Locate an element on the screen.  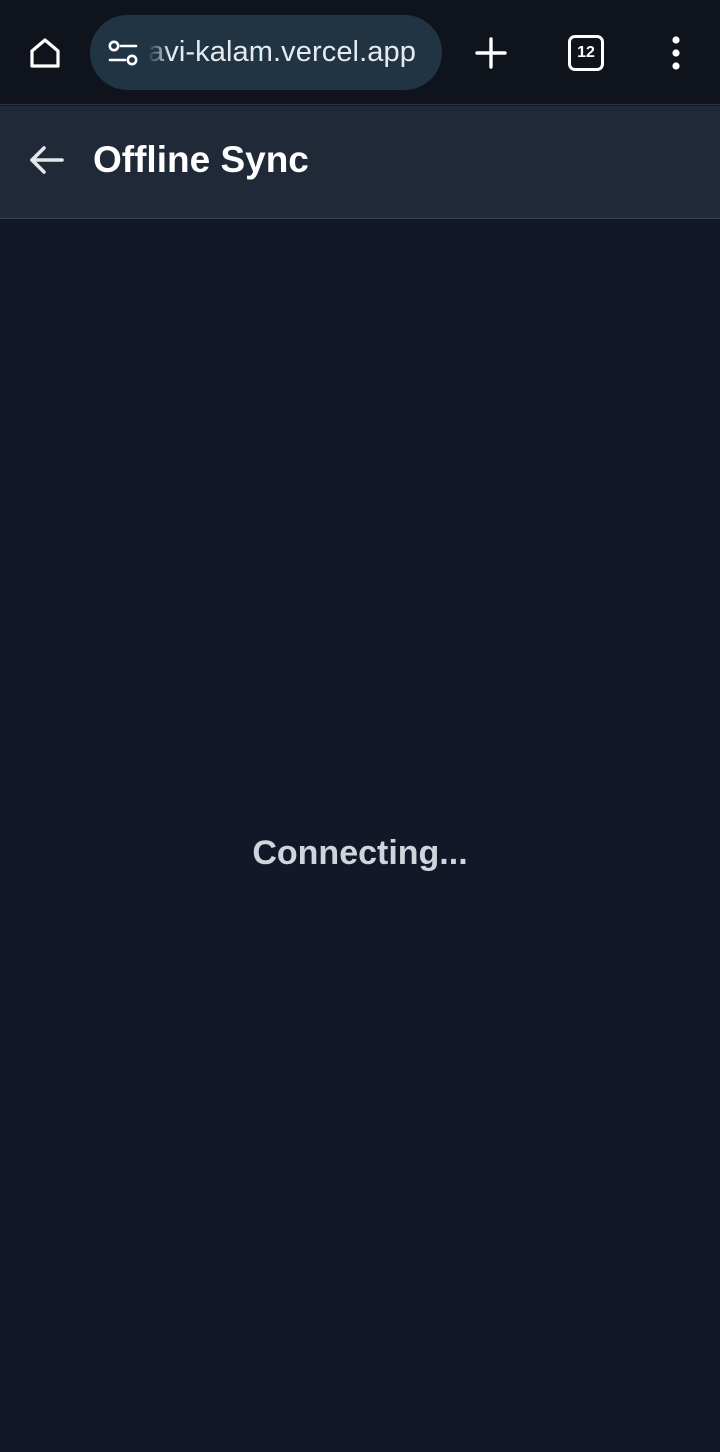
tab-switcher-button: 12 is located at coordinates (586, 53).